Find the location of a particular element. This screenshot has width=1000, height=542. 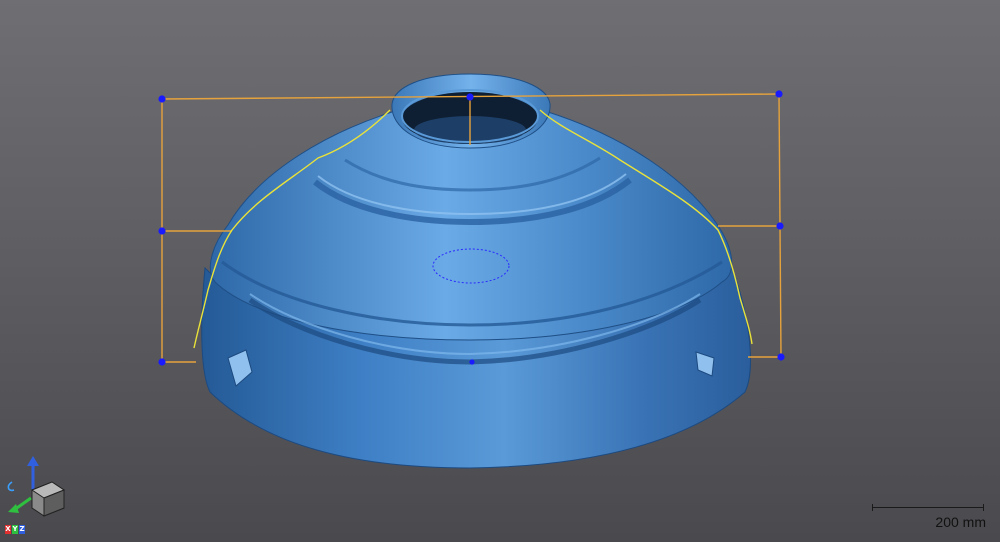

axis-label-x: X is located at coordinates (8, 529).